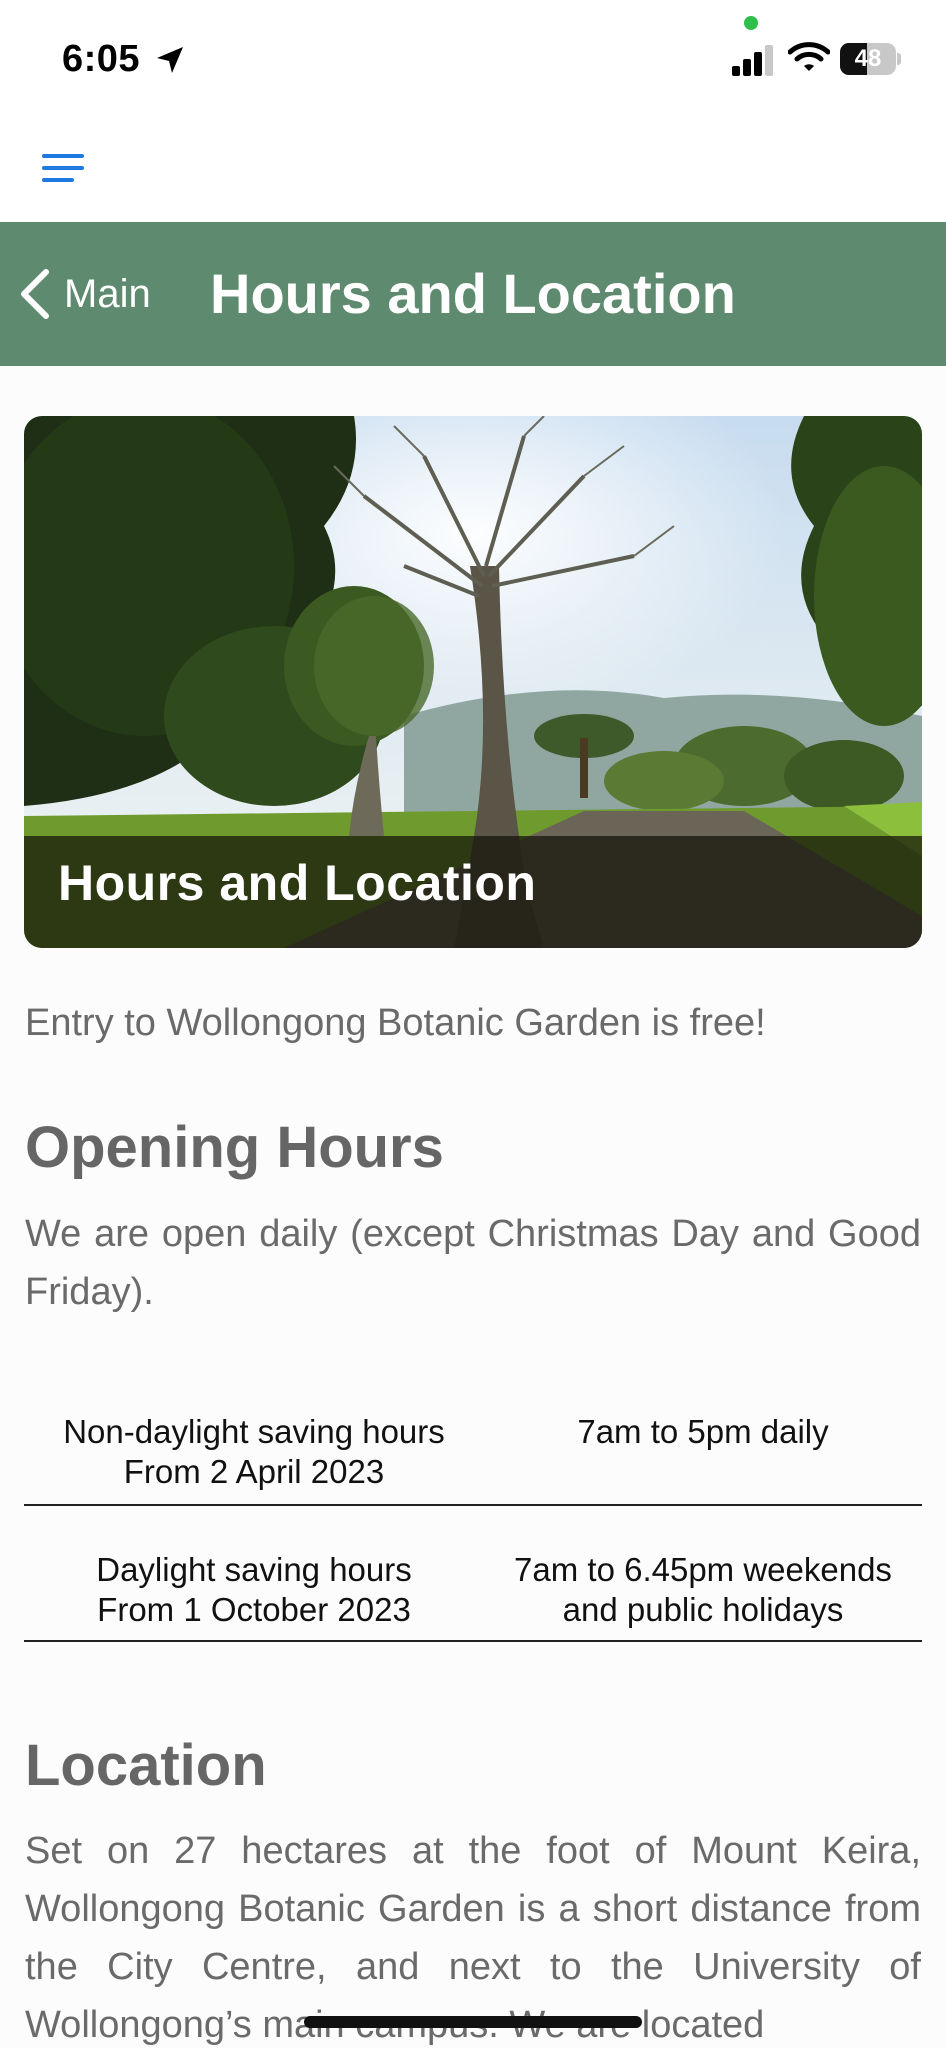 The width and height of the screenshot is (946, 2048). I want to click on chevron-left-icon, so click(35, 294).